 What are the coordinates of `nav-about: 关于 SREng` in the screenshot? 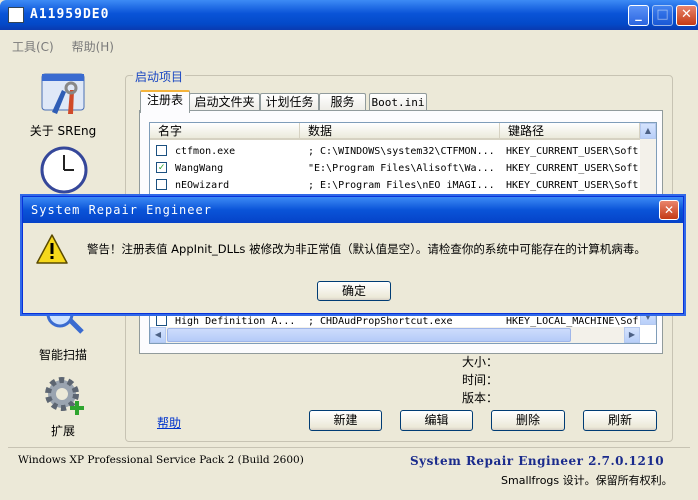 It's located at (63, 105).